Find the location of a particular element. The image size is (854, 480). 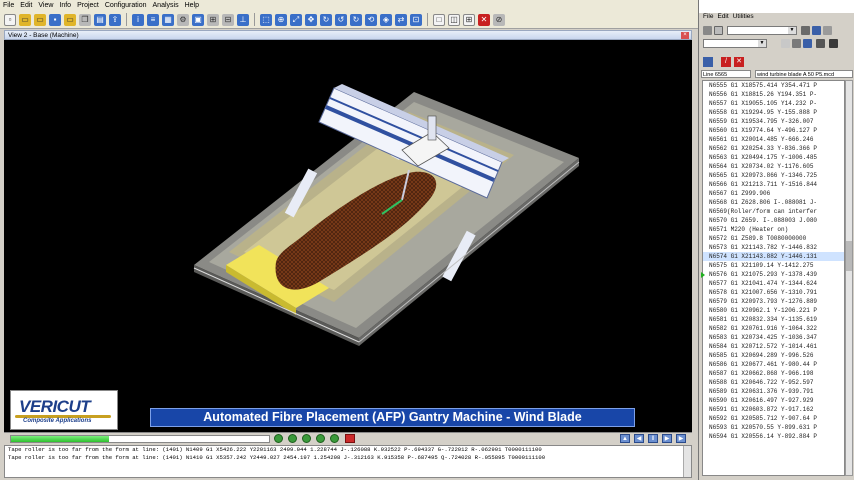

menu-info: Info is located at coordinates (65, 5).